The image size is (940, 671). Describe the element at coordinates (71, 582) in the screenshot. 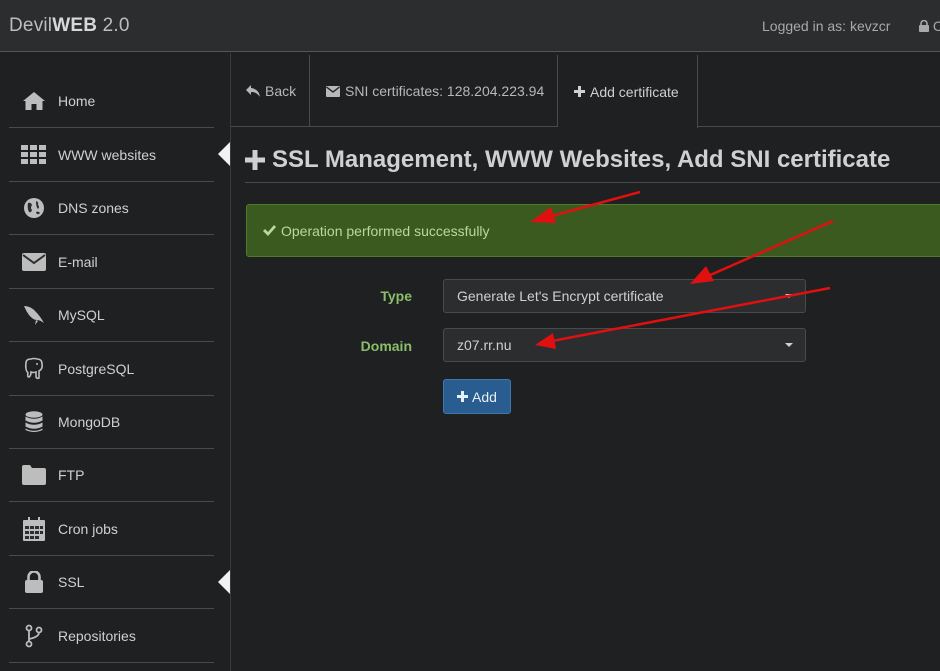

I see `sidebar-item-label: SSL` at that location.